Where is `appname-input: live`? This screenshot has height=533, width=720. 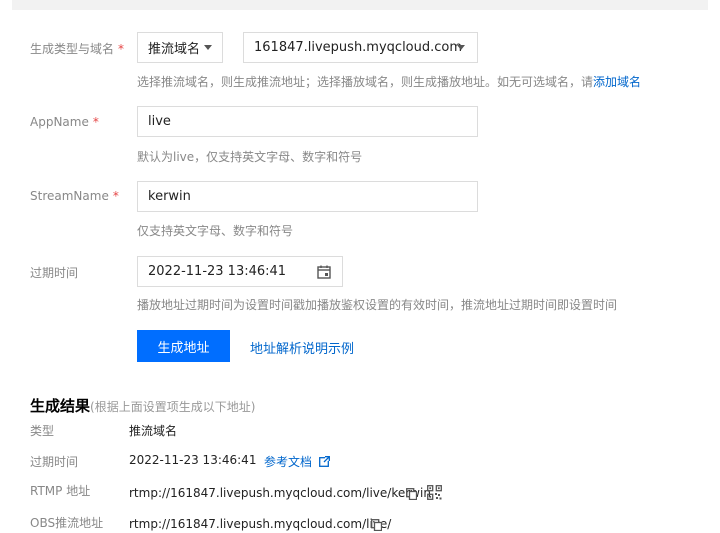
appname-input: live is located at coordinates (307, 121).